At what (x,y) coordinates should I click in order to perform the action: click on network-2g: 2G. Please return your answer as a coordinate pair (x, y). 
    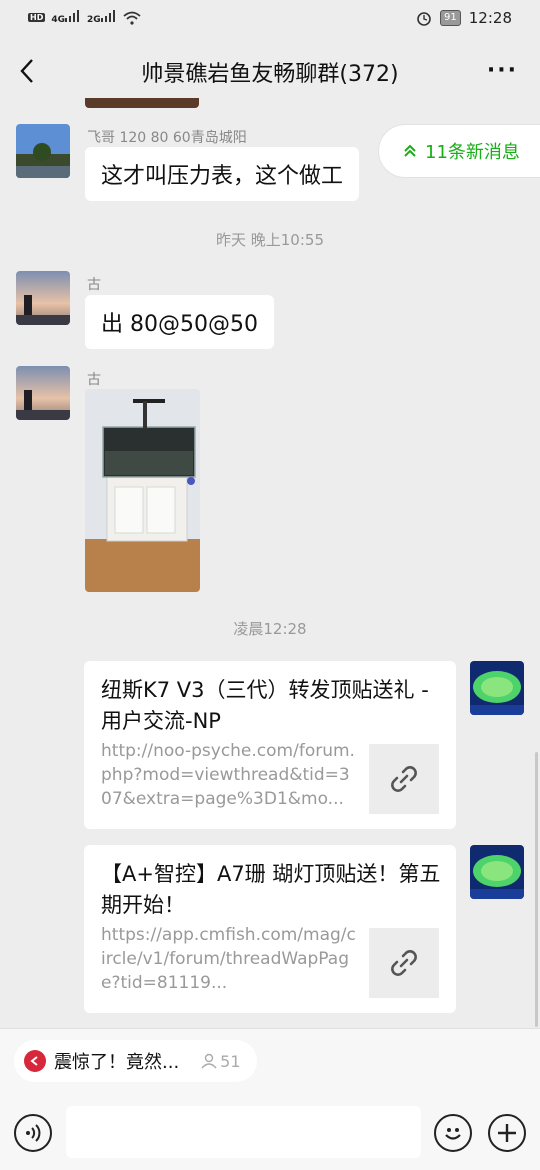
    Looking at the image, I should click on (102, 17).